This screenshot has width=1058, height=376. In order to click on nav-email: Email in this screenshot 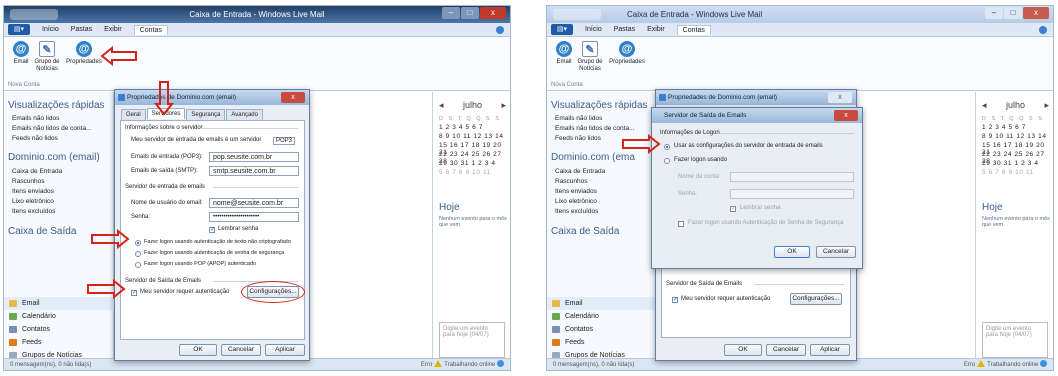, I will do `click(602, 303)`.